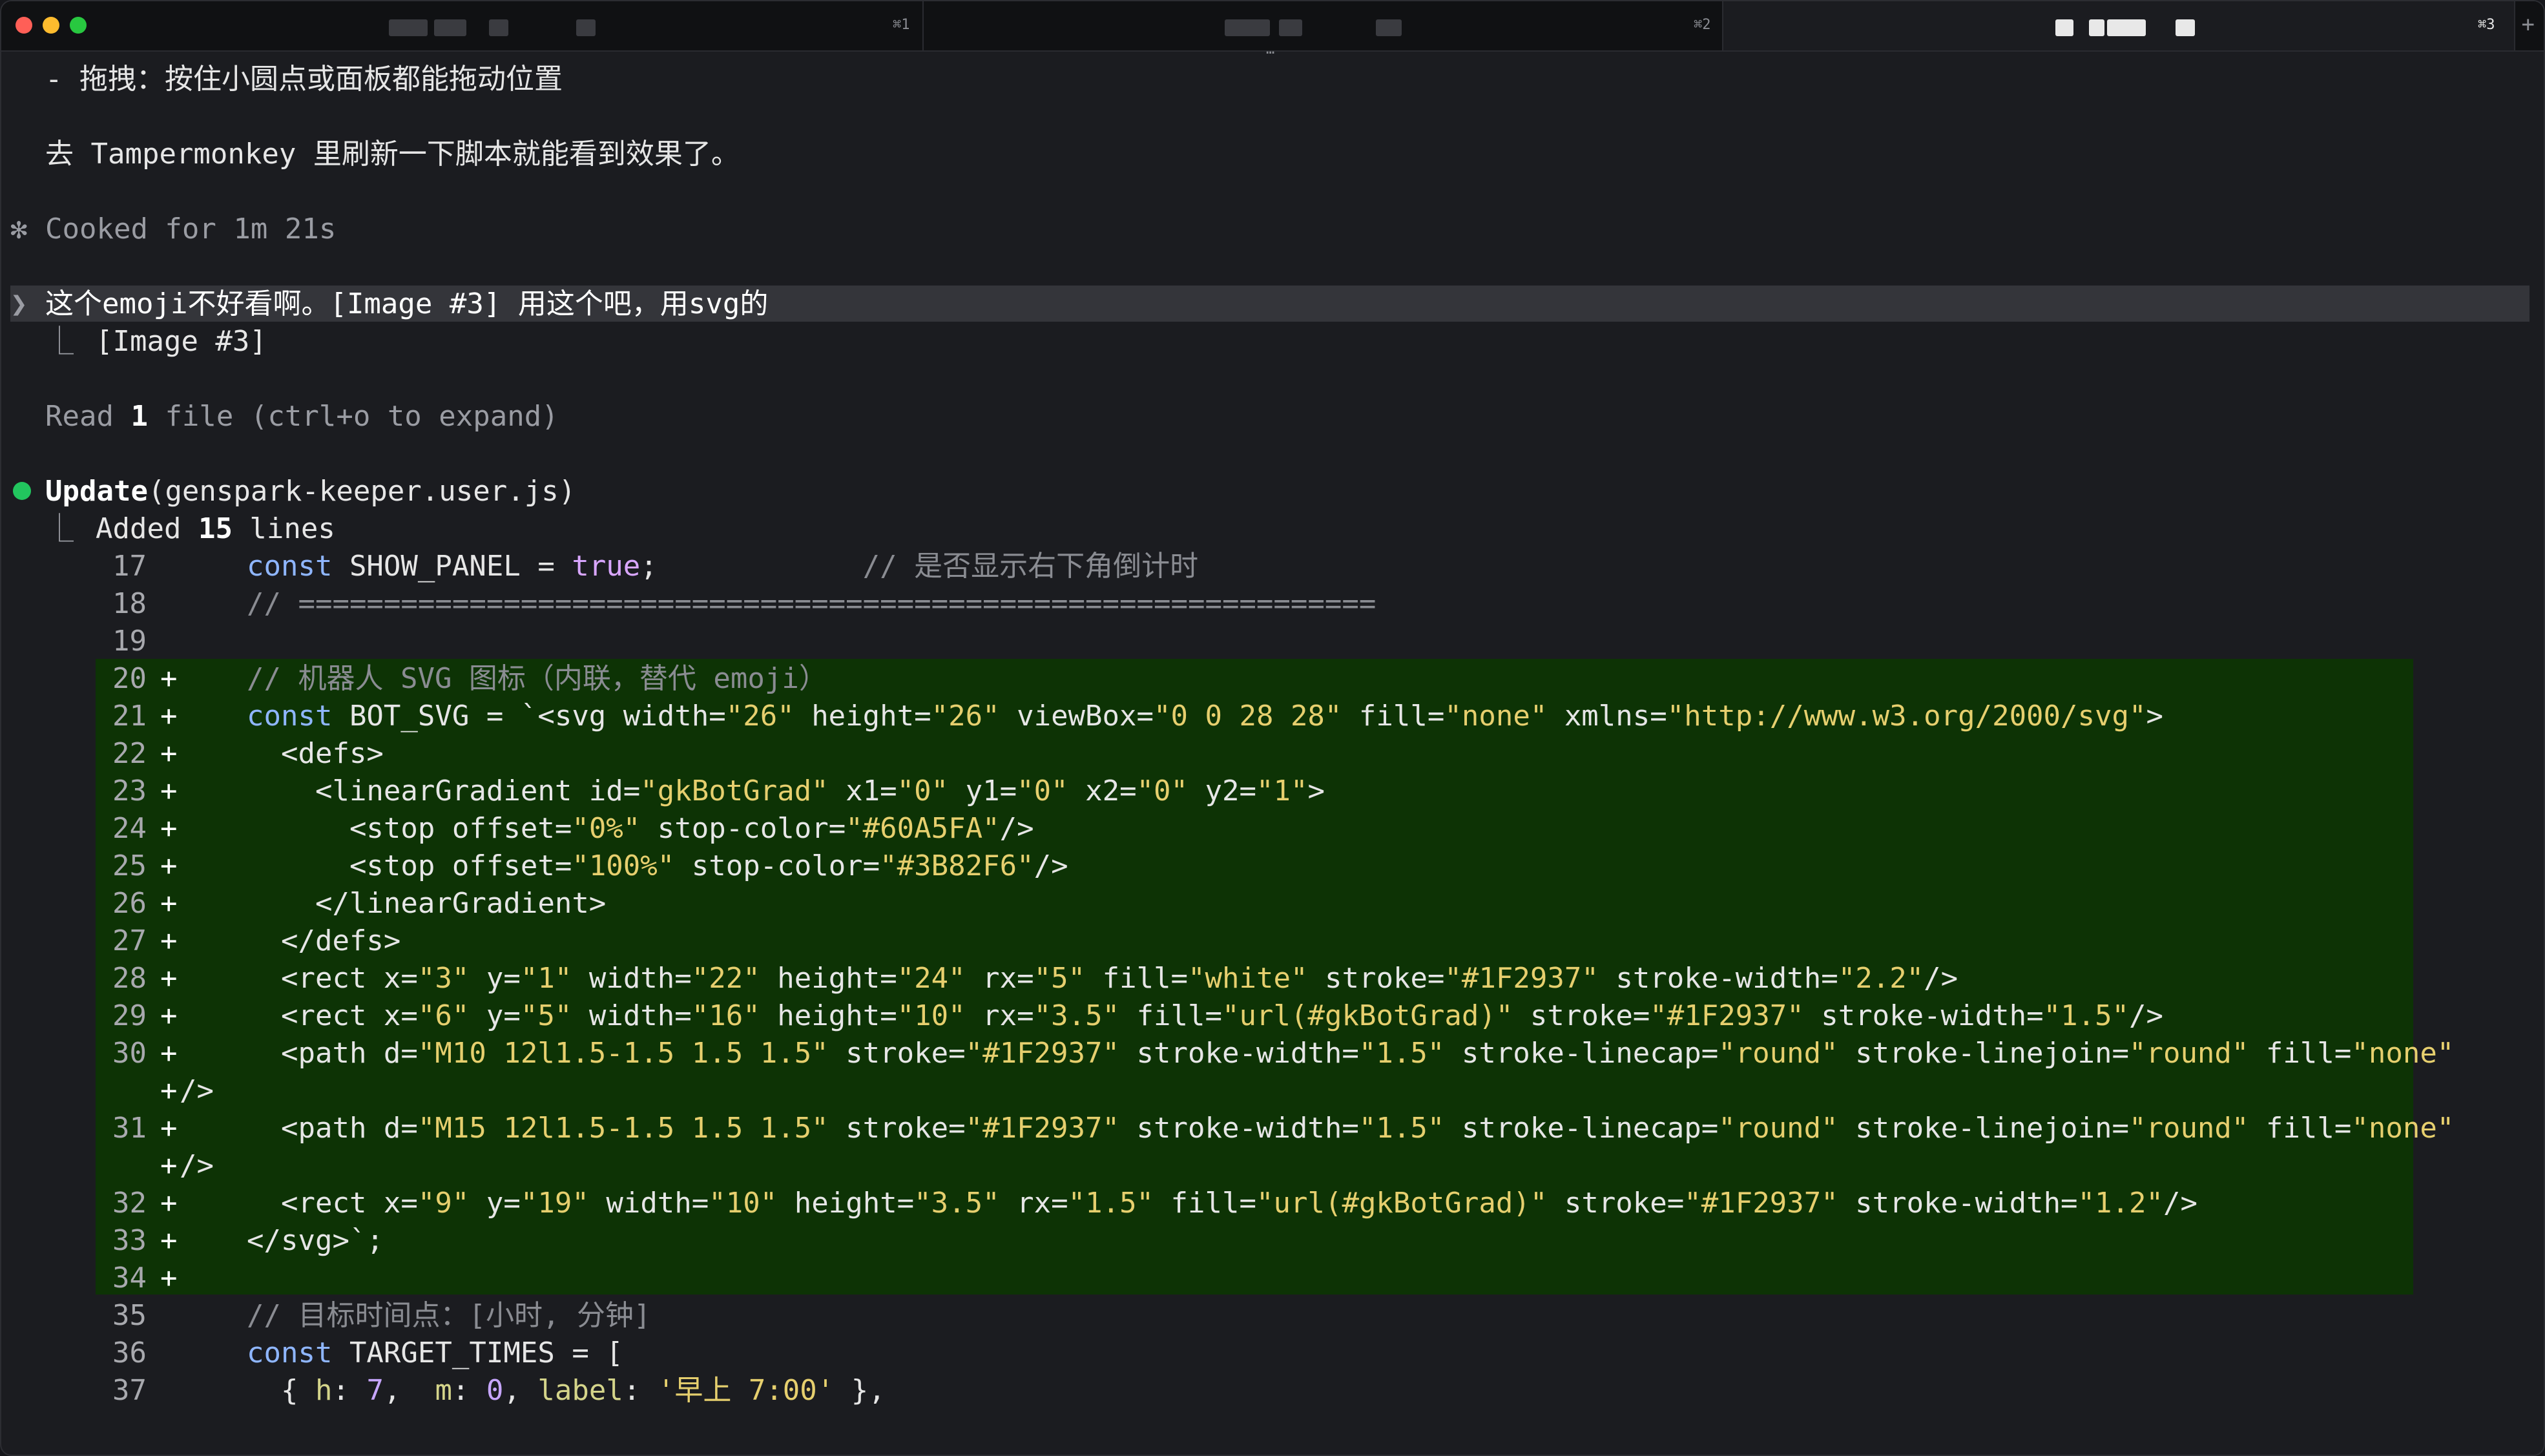 The image size is (2545, 1456). What do you see at coordinates (129, 1053) in the screenshot?
I see `line-number: 30` at bounding box center [129, 1053].